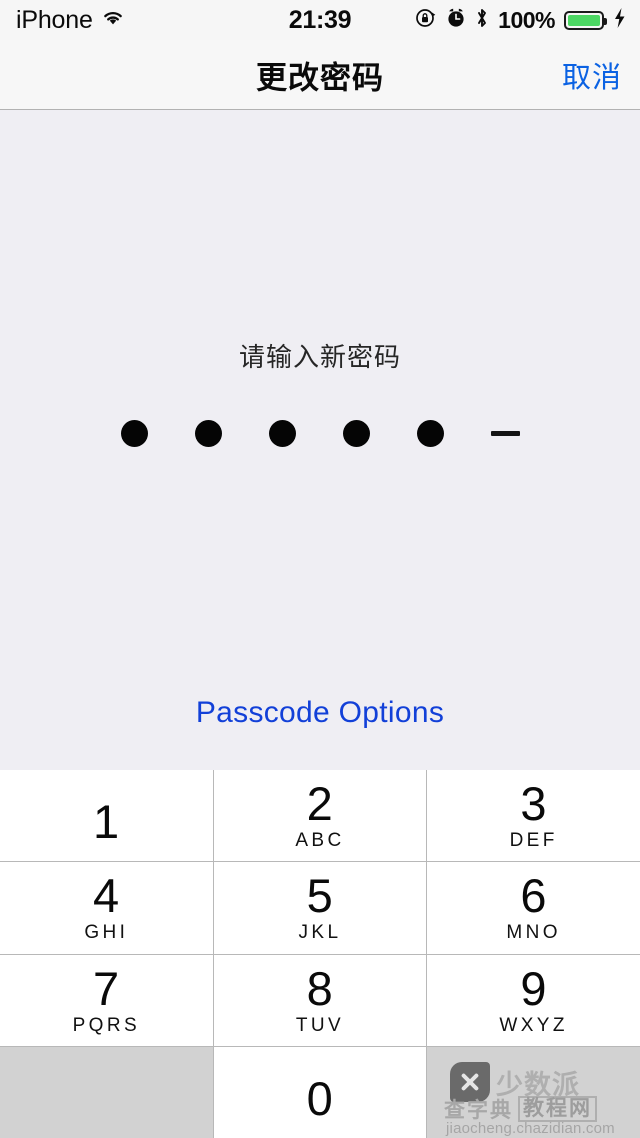 The width and height of the screenshot is (640, 1138). I want to click on key-0: 0, so click(320, 1092).